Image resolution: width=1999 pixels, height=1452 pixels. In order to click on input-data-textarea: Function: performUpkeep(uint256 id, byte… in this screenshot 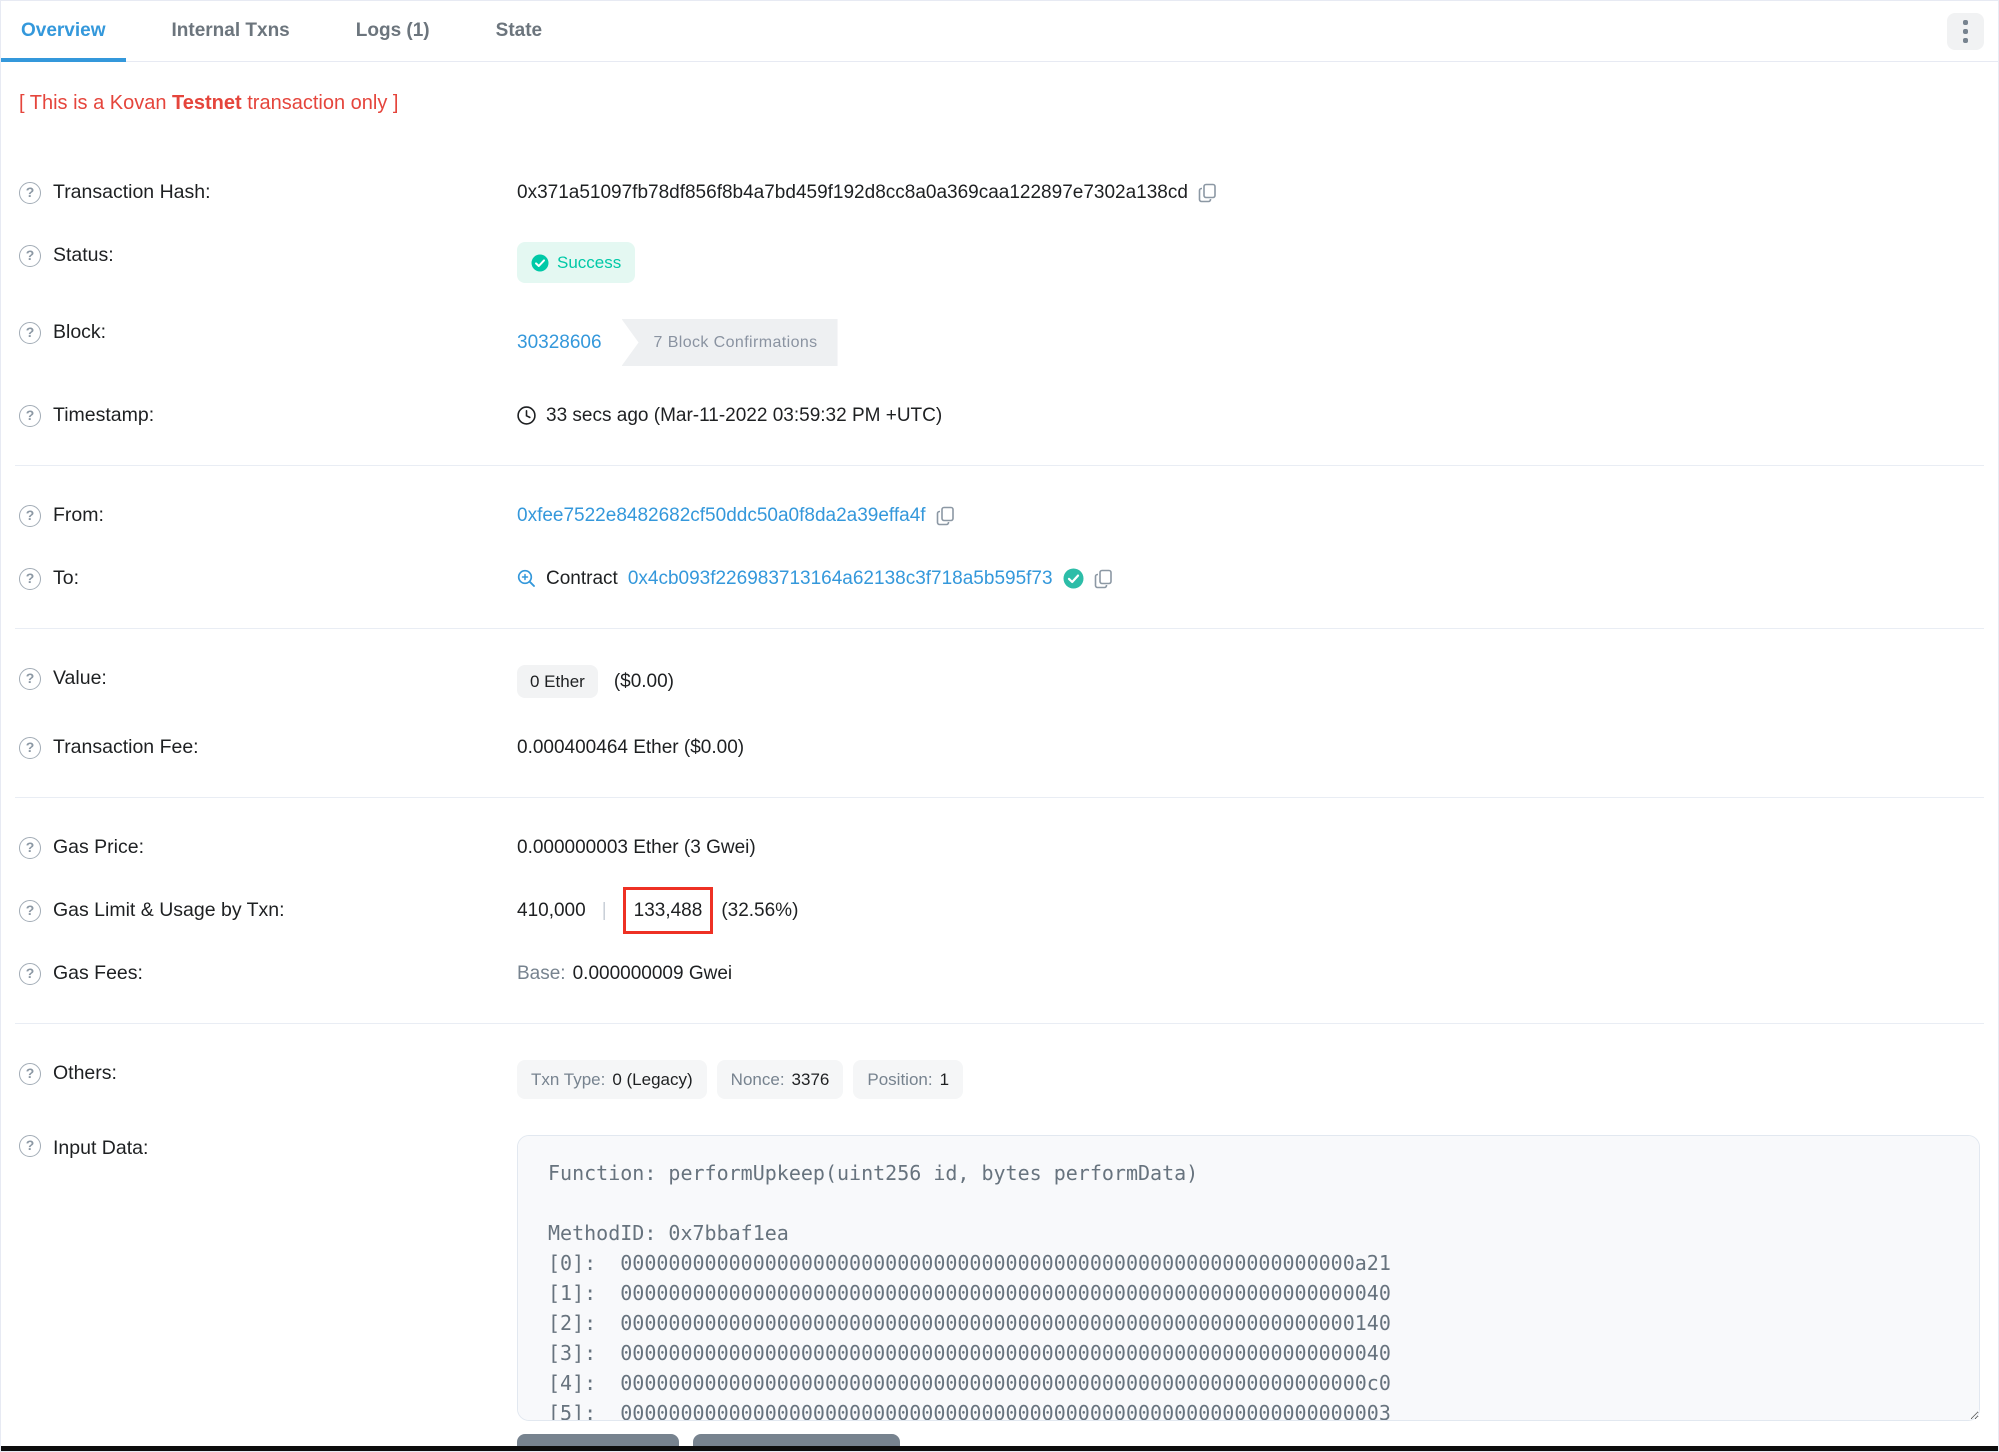, I will do `click(1248, 1278)`.